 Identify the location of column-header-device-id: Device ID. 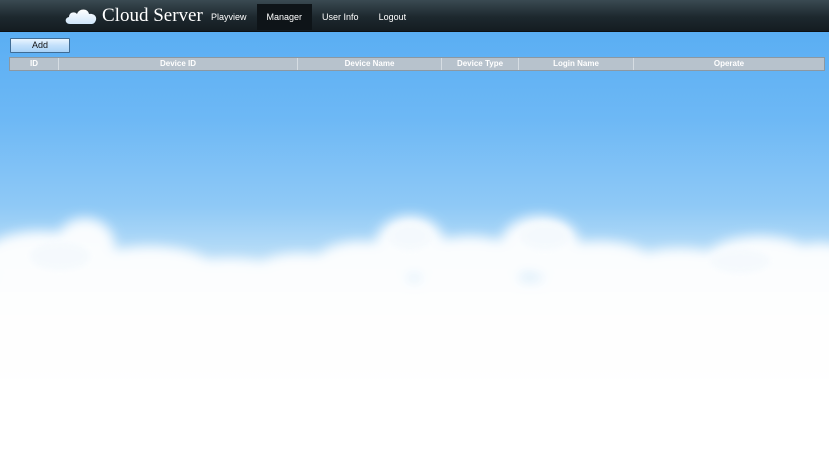
(178, 64).